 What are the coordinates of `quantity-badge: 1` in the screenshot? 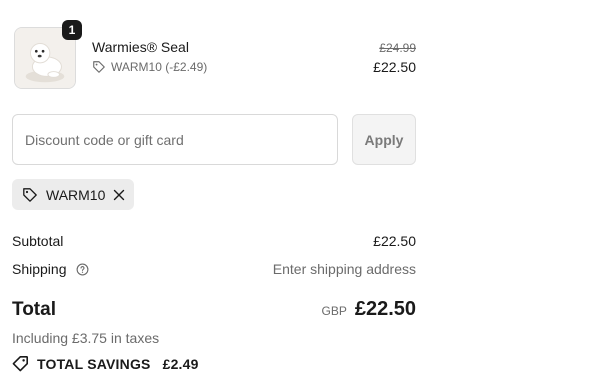 It's located at (72, 30).